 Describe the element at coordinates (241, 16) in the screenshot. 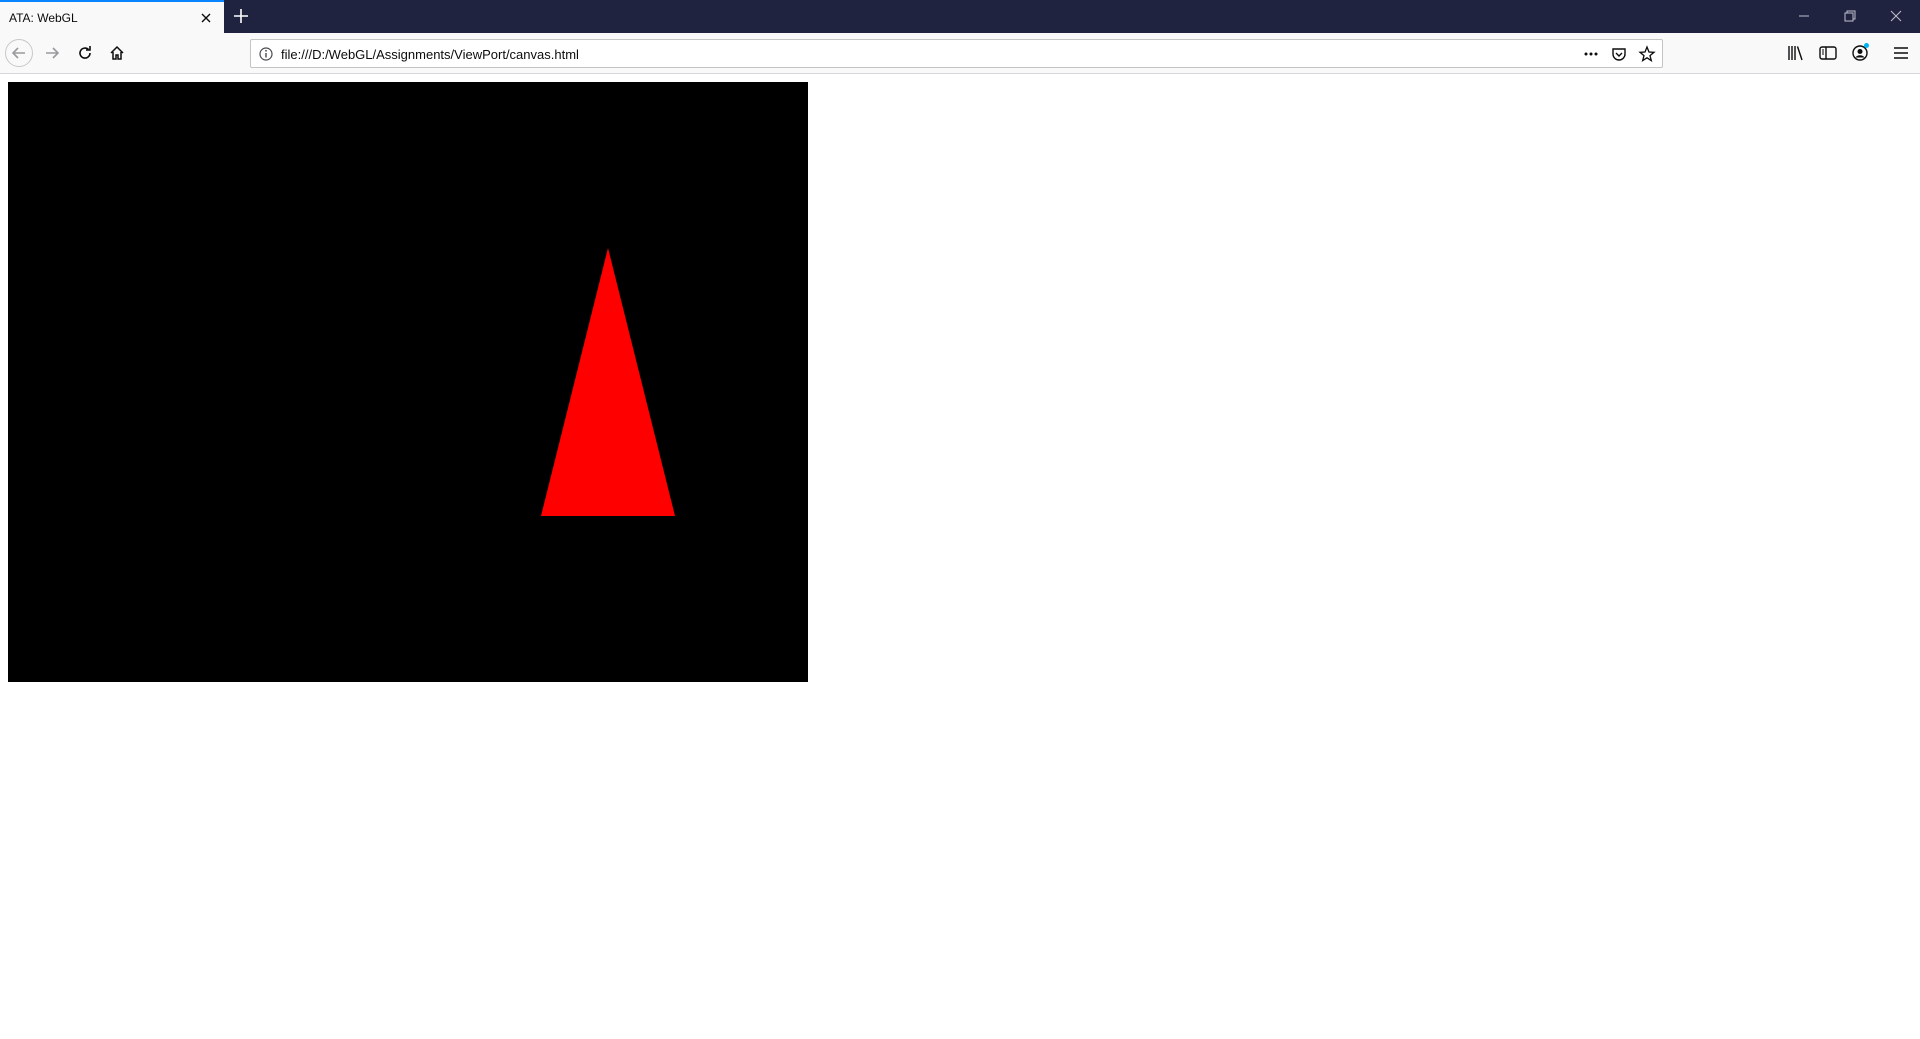

I see `plus-icon` at that location.